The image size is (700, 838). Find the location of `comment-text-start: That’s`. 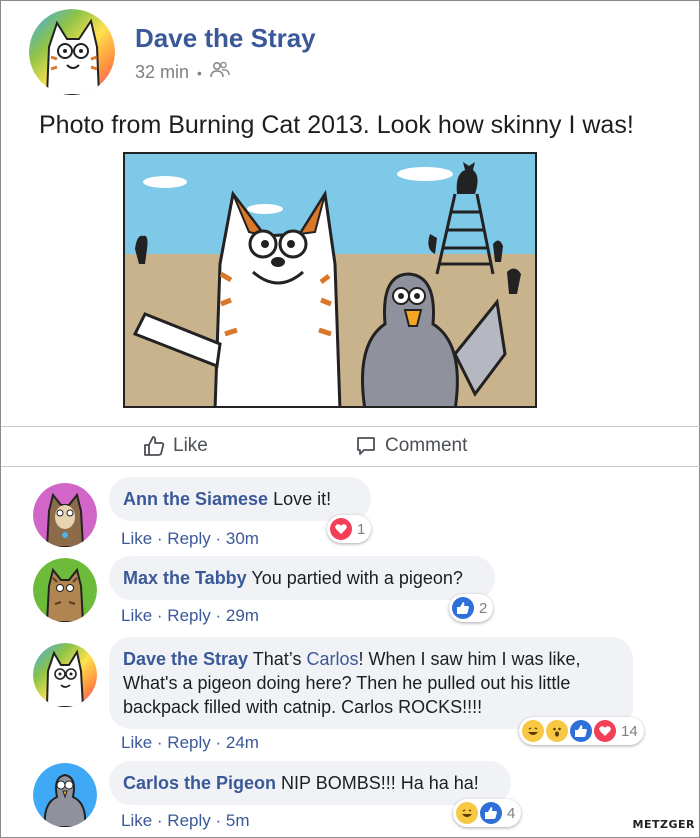

comment-text-start: That’s is located at coordinates (279, 659).